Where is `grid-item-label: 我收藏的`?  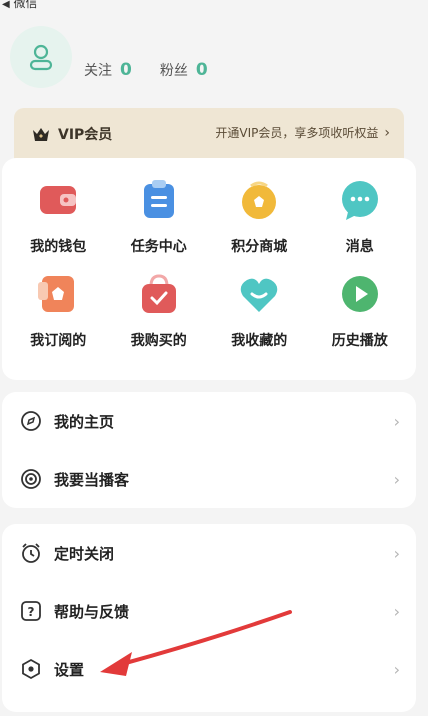 grid-item-label: 我收藏的 is located at coordinates (259, 341).